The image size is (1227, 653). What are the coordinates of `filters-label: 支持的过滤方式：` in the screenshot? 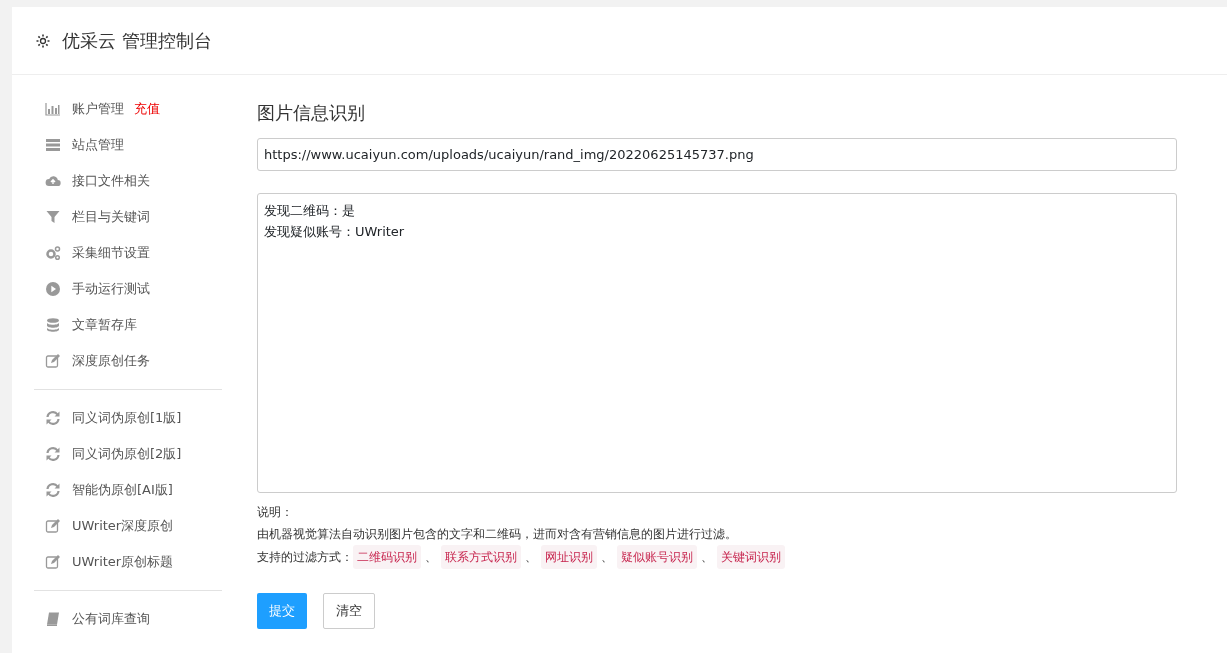 It's located at (305, 557).